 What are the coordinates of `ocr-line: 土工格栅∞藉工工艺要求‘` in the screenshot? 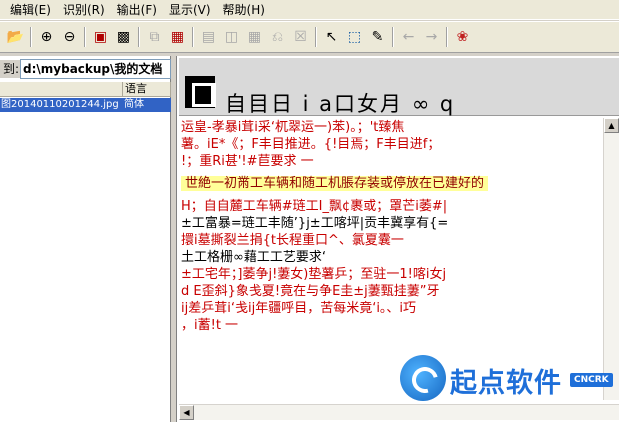 It's located at (253, 257).